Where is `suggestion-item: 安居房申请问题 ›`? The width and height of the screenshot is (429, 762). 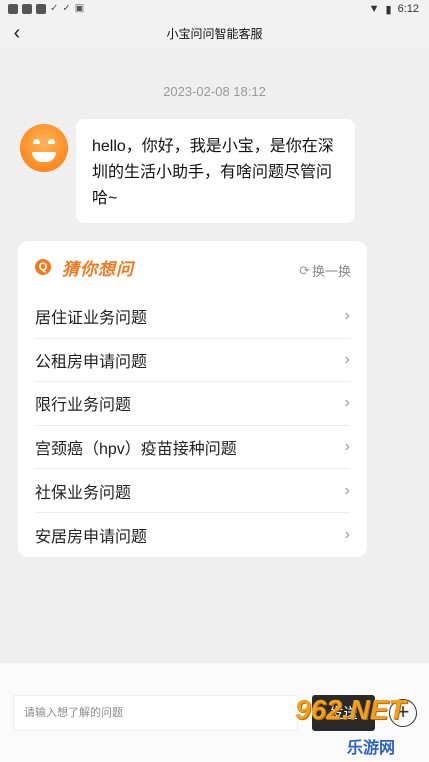
suggestion-item: 安居房申请问题 › is located at coordinates (192, 535).